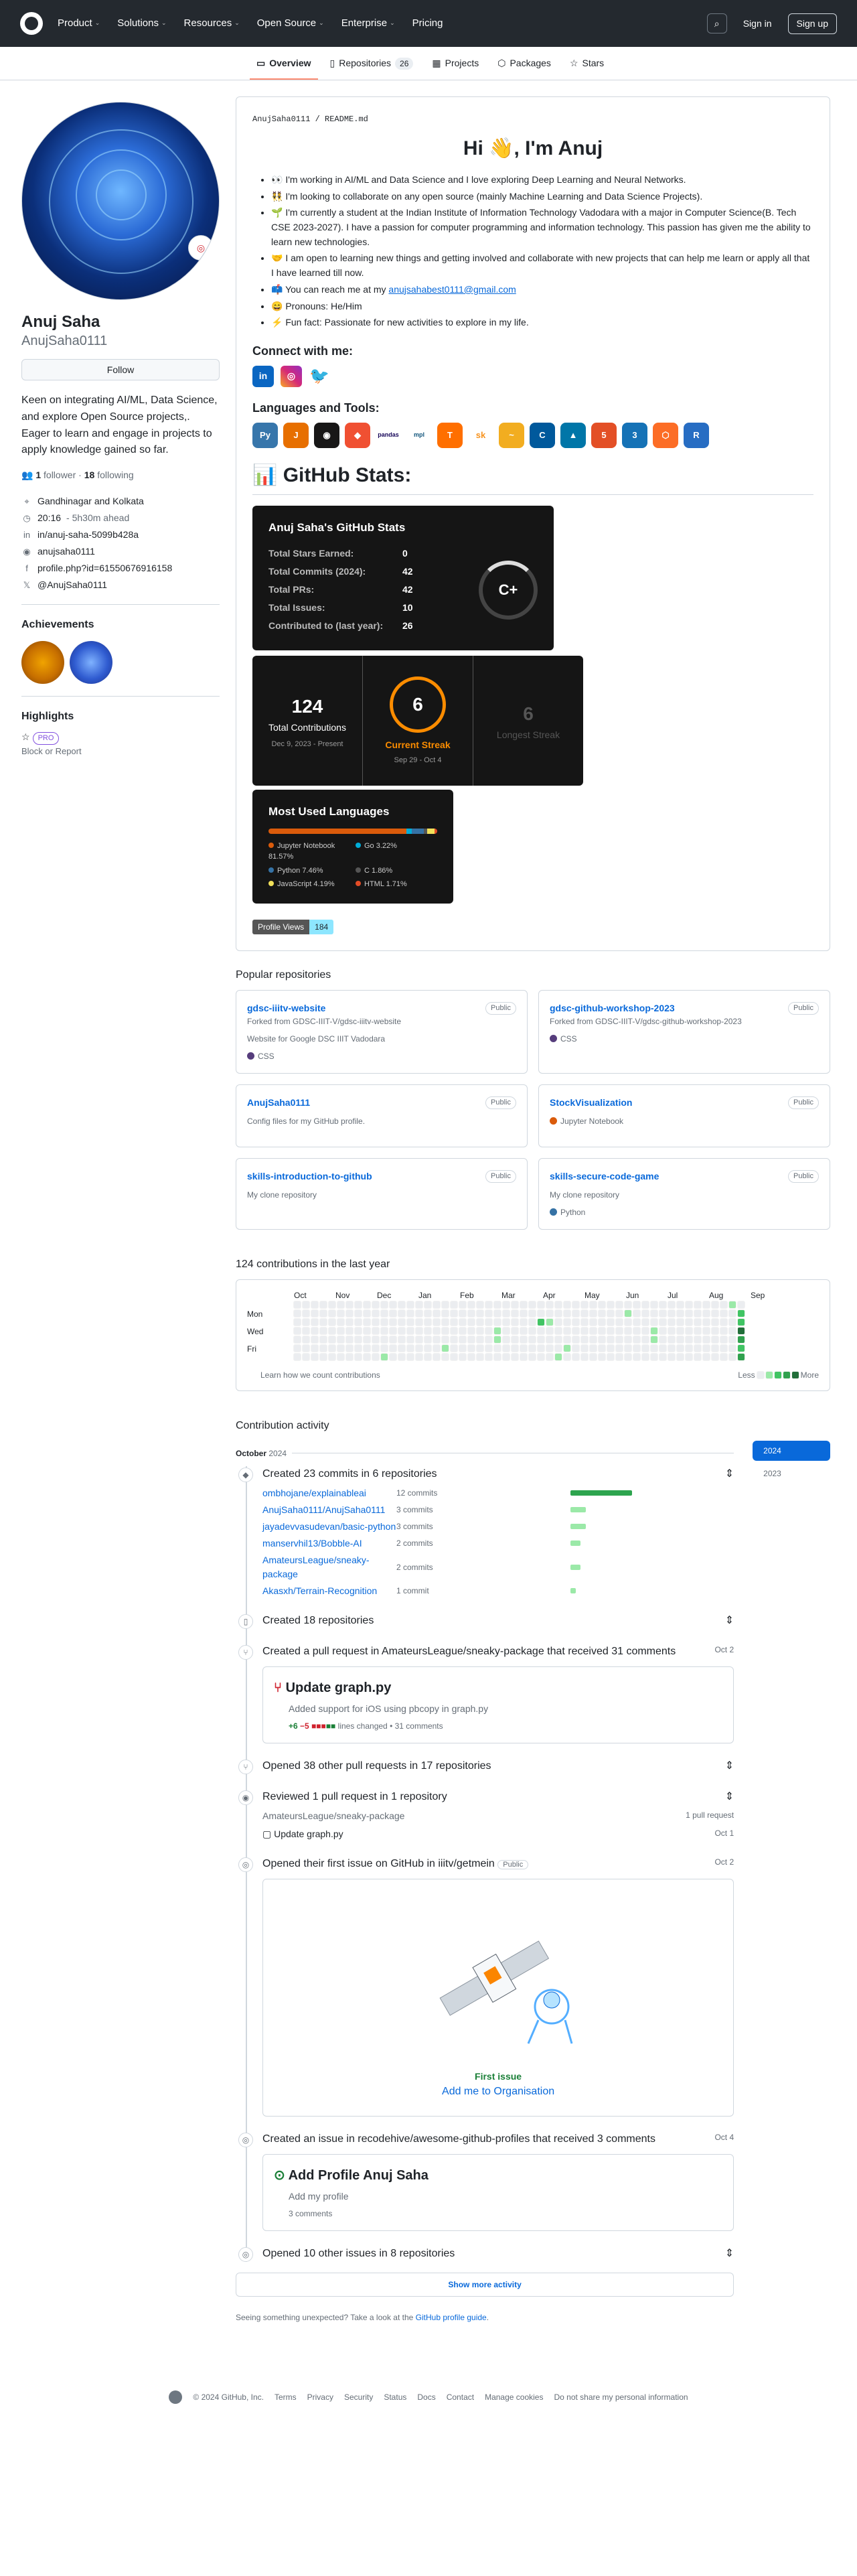 The height and width of the screenshot is (2576, 857). I want to click on search-button: ⌕, so click(716, 23).